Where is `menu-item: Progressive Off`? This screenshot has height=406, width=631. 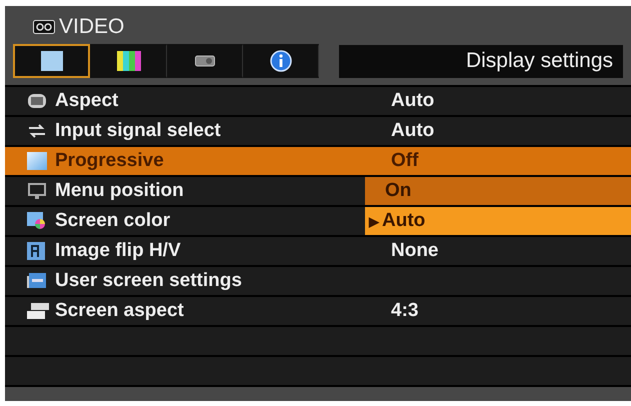 menu-item: Progressive Off is located at coordinates (318, 161).